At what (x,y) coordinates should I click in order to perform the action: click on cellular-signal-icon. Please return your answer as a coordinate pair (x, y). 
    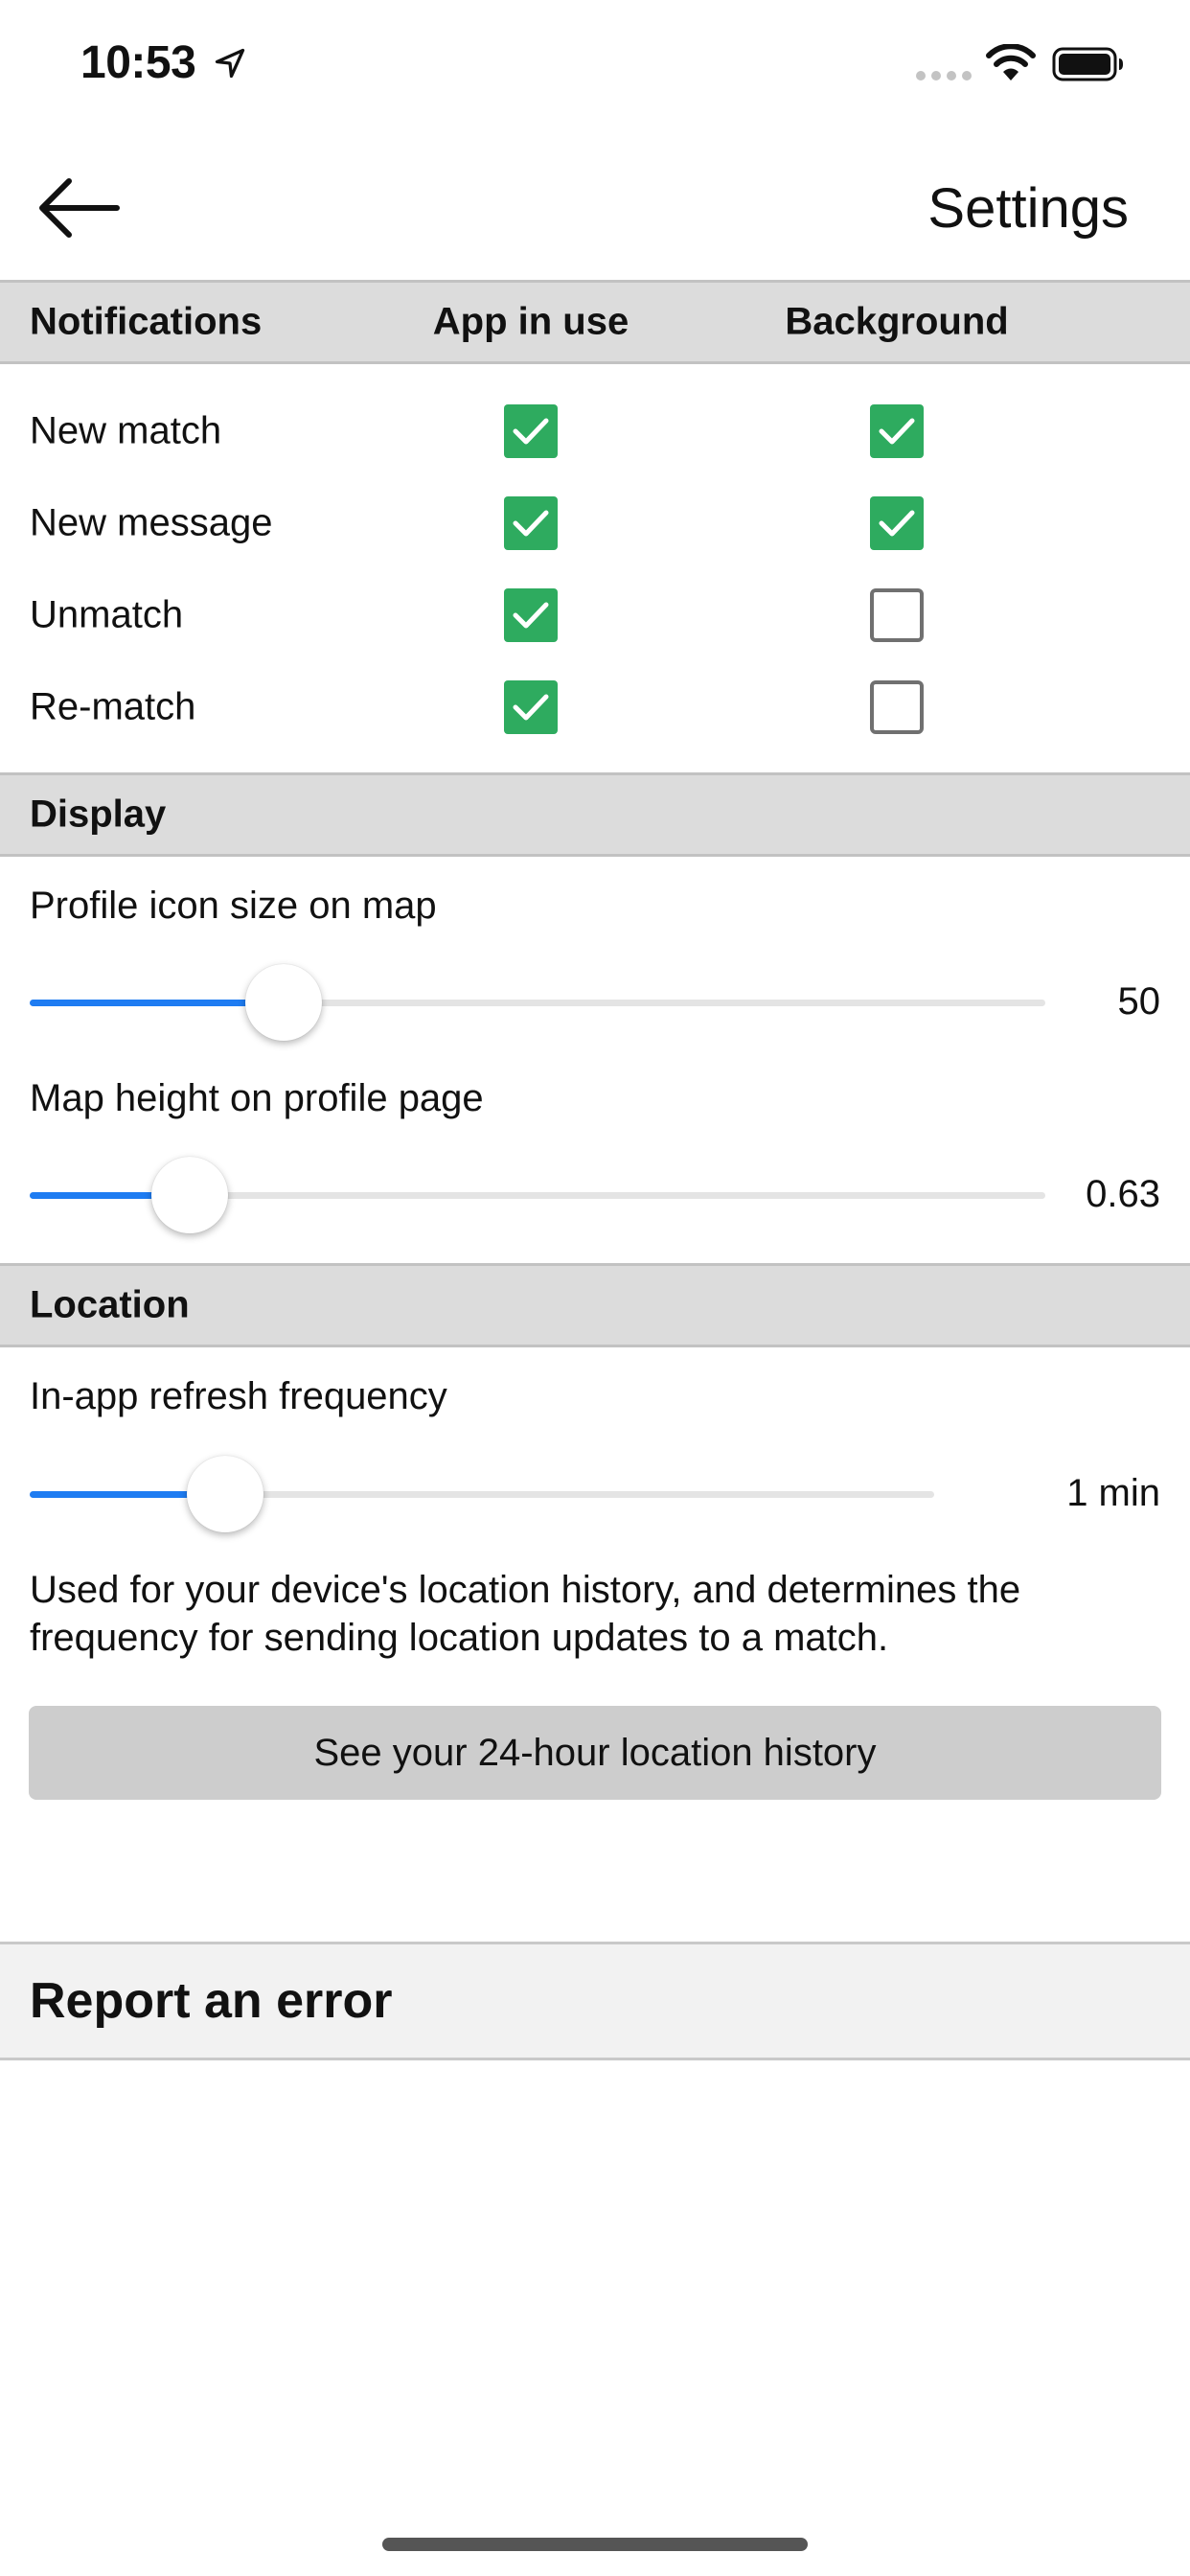
    Looking at the image, I should click on (944, 75).